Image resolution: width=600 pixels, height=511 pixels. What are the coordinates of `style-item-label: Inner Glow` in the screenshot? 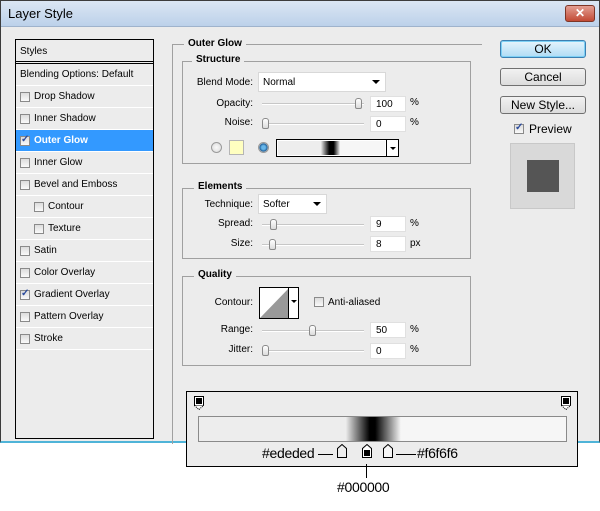 It's located at (58, 162).